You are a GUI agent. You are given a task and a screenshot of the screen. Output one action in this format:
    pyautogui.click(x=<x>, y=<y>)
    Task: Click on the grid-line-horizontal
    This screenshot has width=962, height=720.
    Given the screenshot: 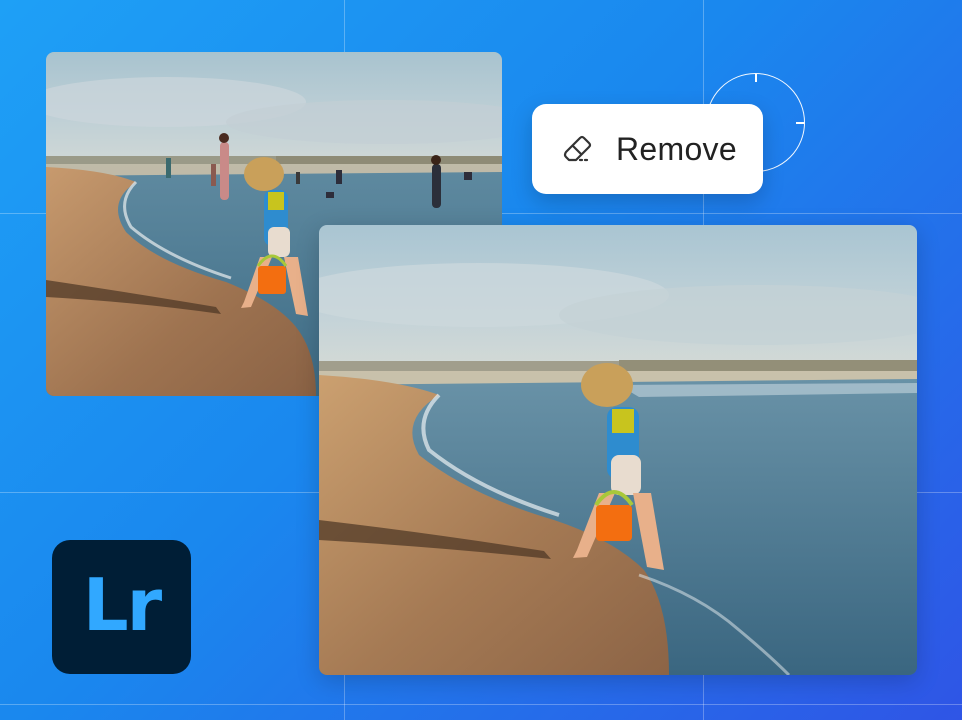 What is the action you would take?
    pyautogui.click(x=481, y=704)
    